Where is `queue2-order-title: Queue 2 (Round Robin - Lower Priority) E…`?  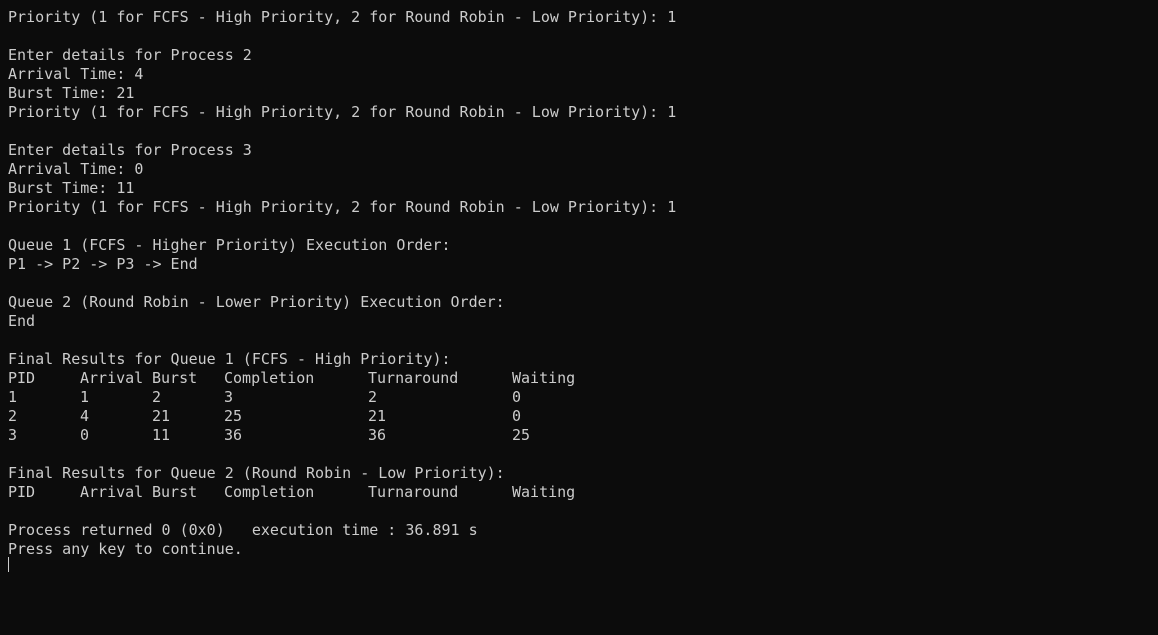
queue2-order-title: Queue 2 (Round Robin - Lower Priority) E… is located at coordinates (256, 302).